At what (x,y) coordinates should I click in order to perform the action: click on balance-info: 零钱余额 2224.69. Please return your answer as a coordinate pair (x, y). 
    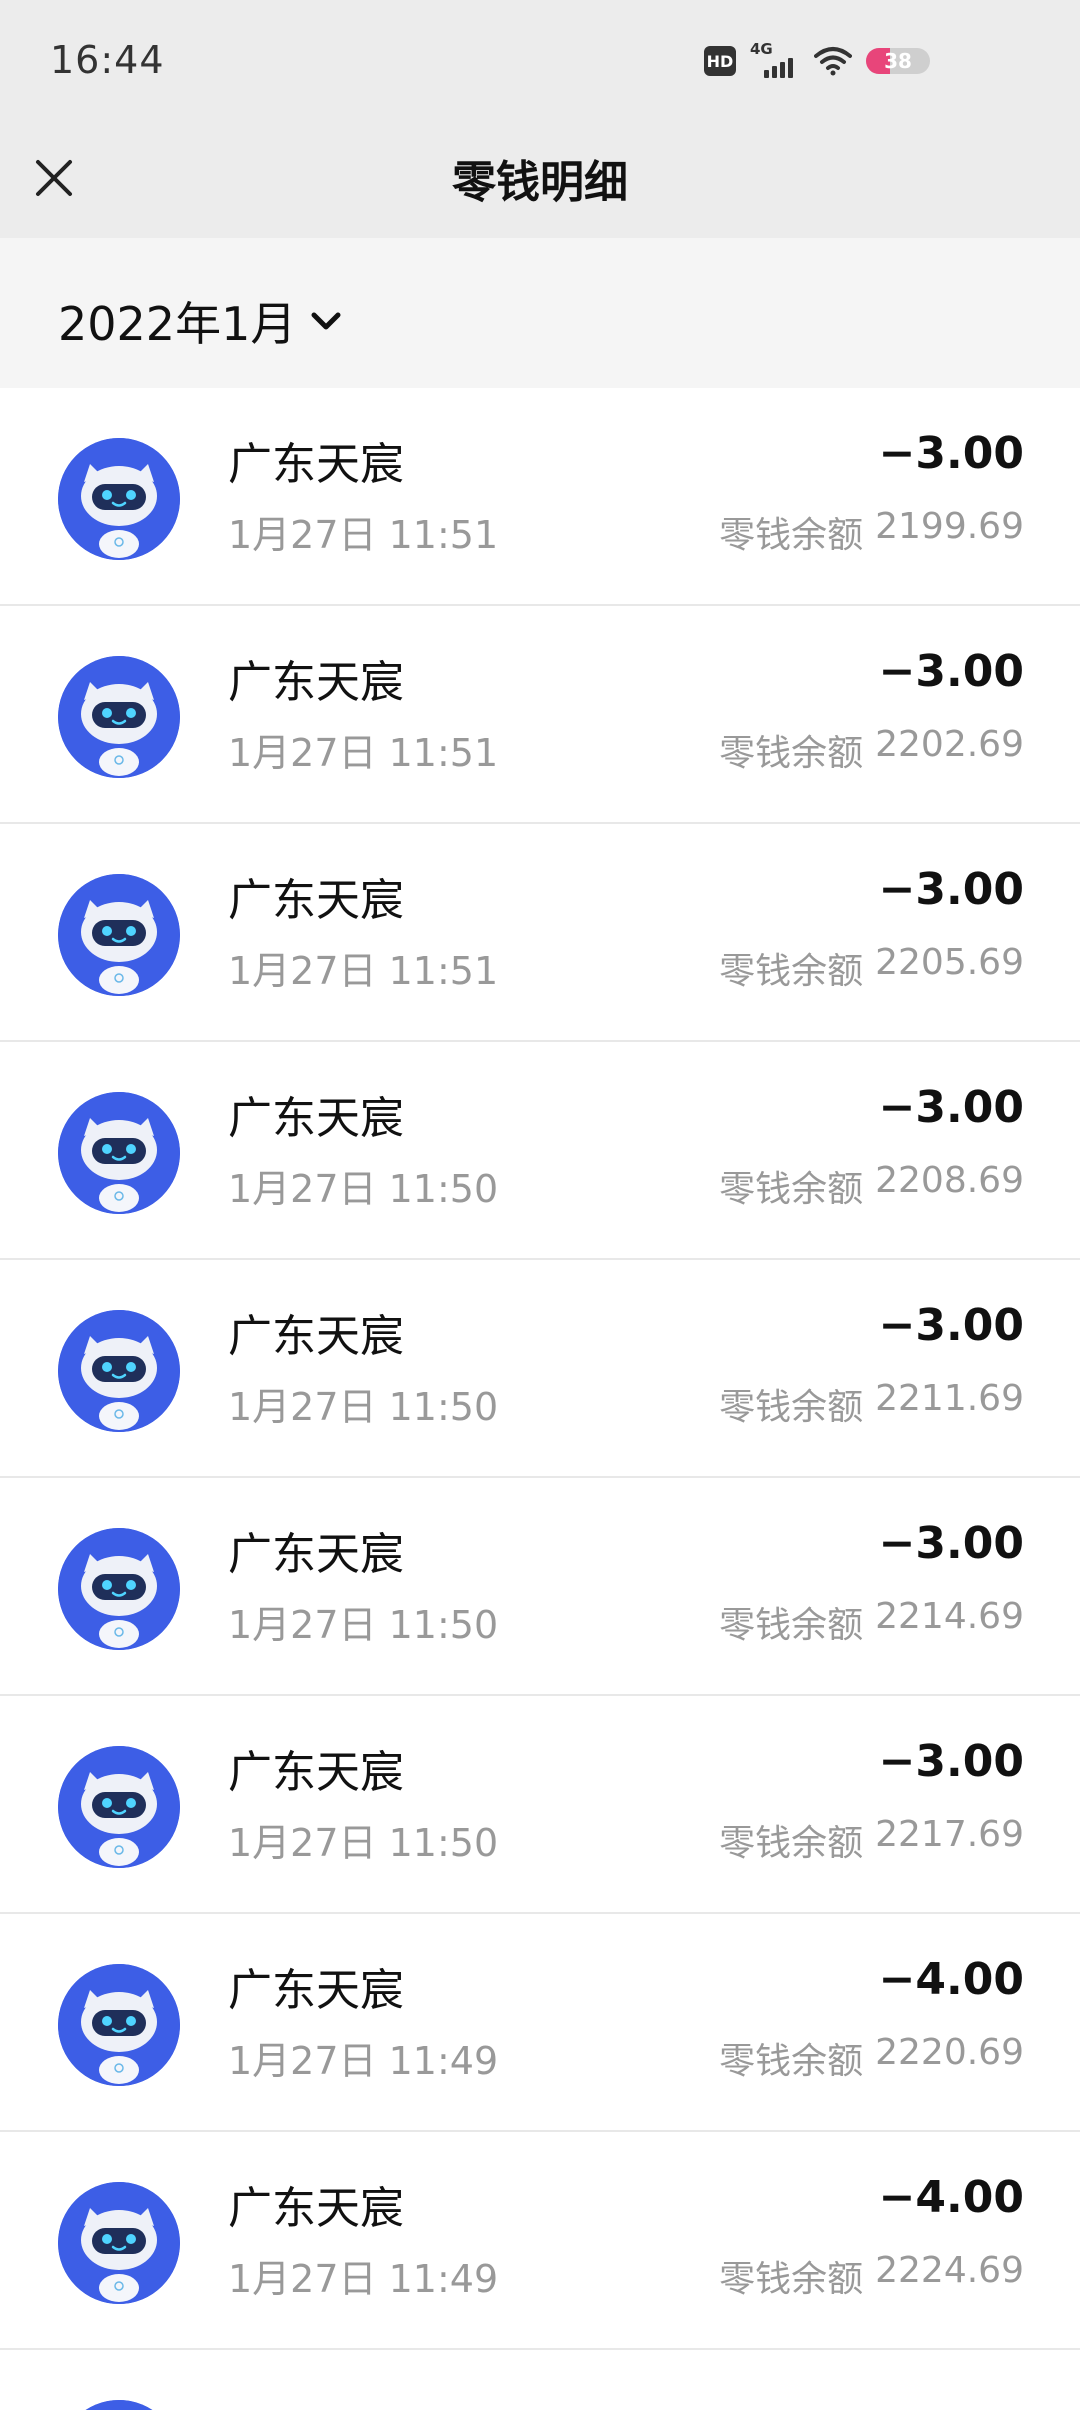
    Looking at the image, I should click on (871, 2276).